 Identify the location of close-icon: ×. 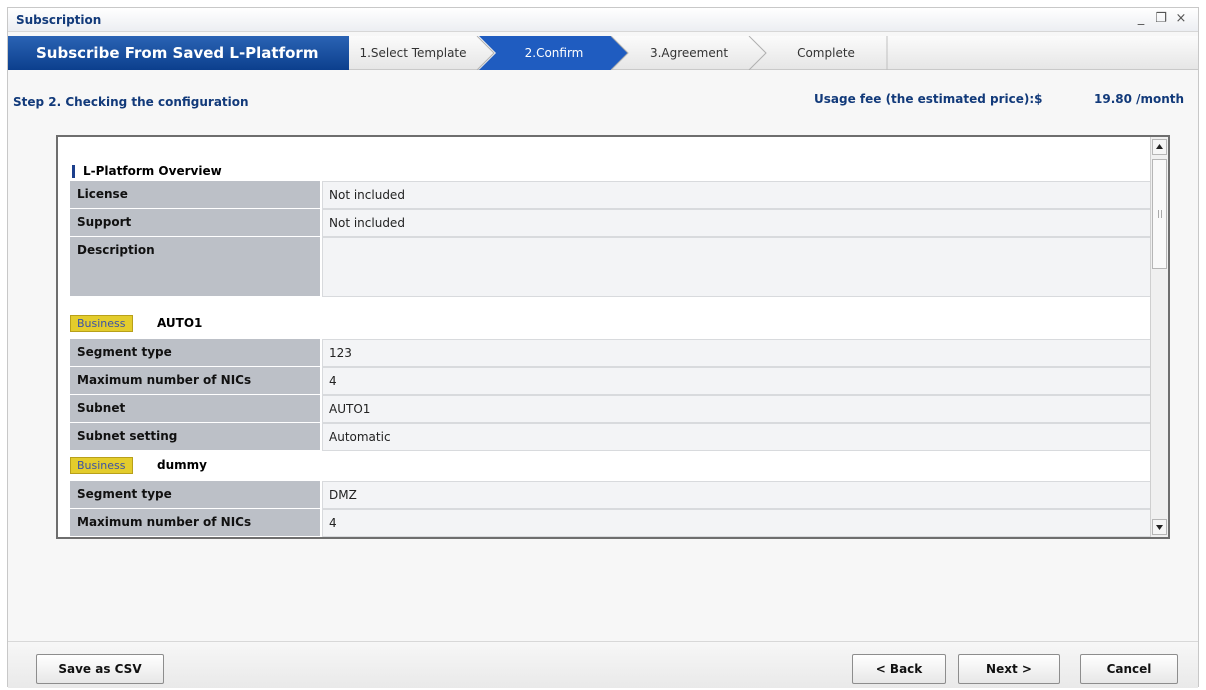
(1181, 19).